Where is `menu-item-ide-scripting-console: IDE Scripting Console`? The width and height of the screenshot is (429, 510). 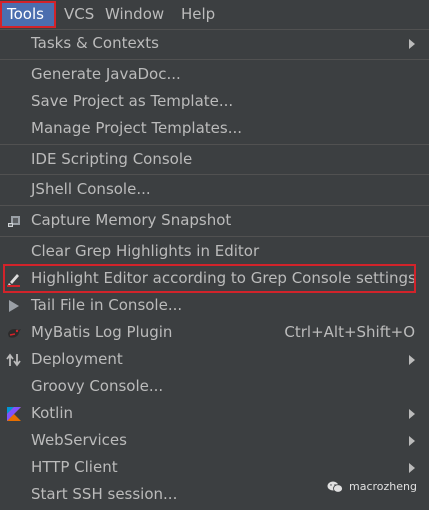
menu-item-ide-scripting-console: IDE Scripting Console is located at coordinates (214, 159).